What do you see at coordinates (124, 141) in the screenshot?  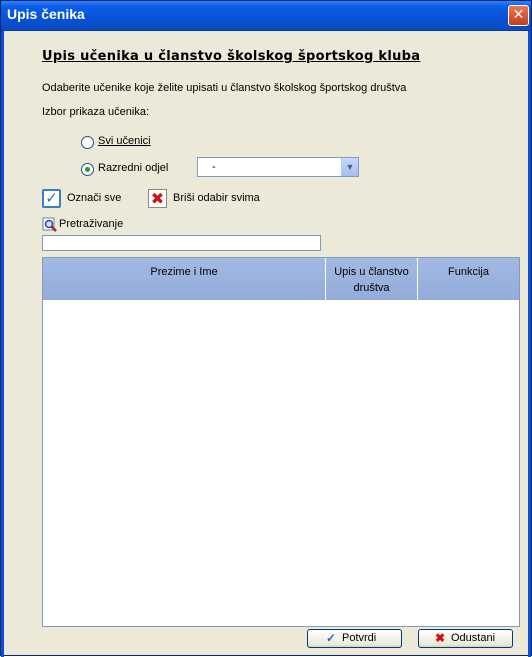 I see `radio-all-students-label: Svi učenici` at bounding box center [124, 141].